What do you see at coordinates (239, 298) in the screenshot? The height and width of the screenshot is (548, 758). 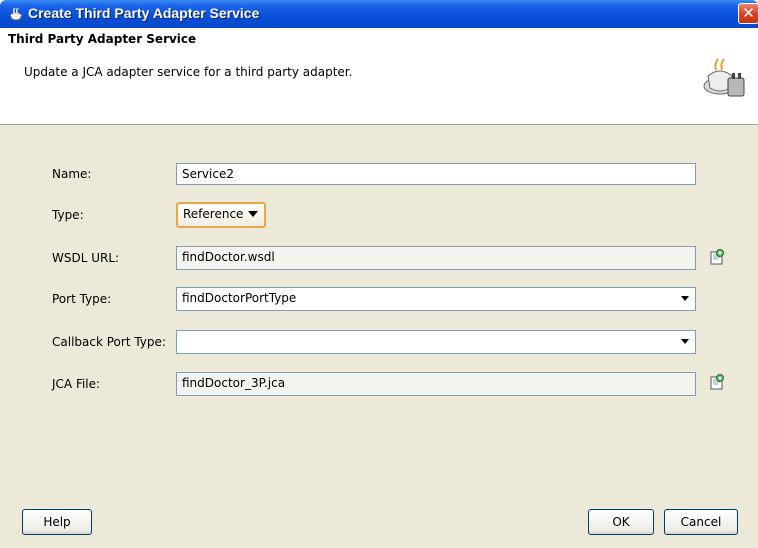 I see `port-type-value: findDoctorPortType` at bounding box center [239, 298].